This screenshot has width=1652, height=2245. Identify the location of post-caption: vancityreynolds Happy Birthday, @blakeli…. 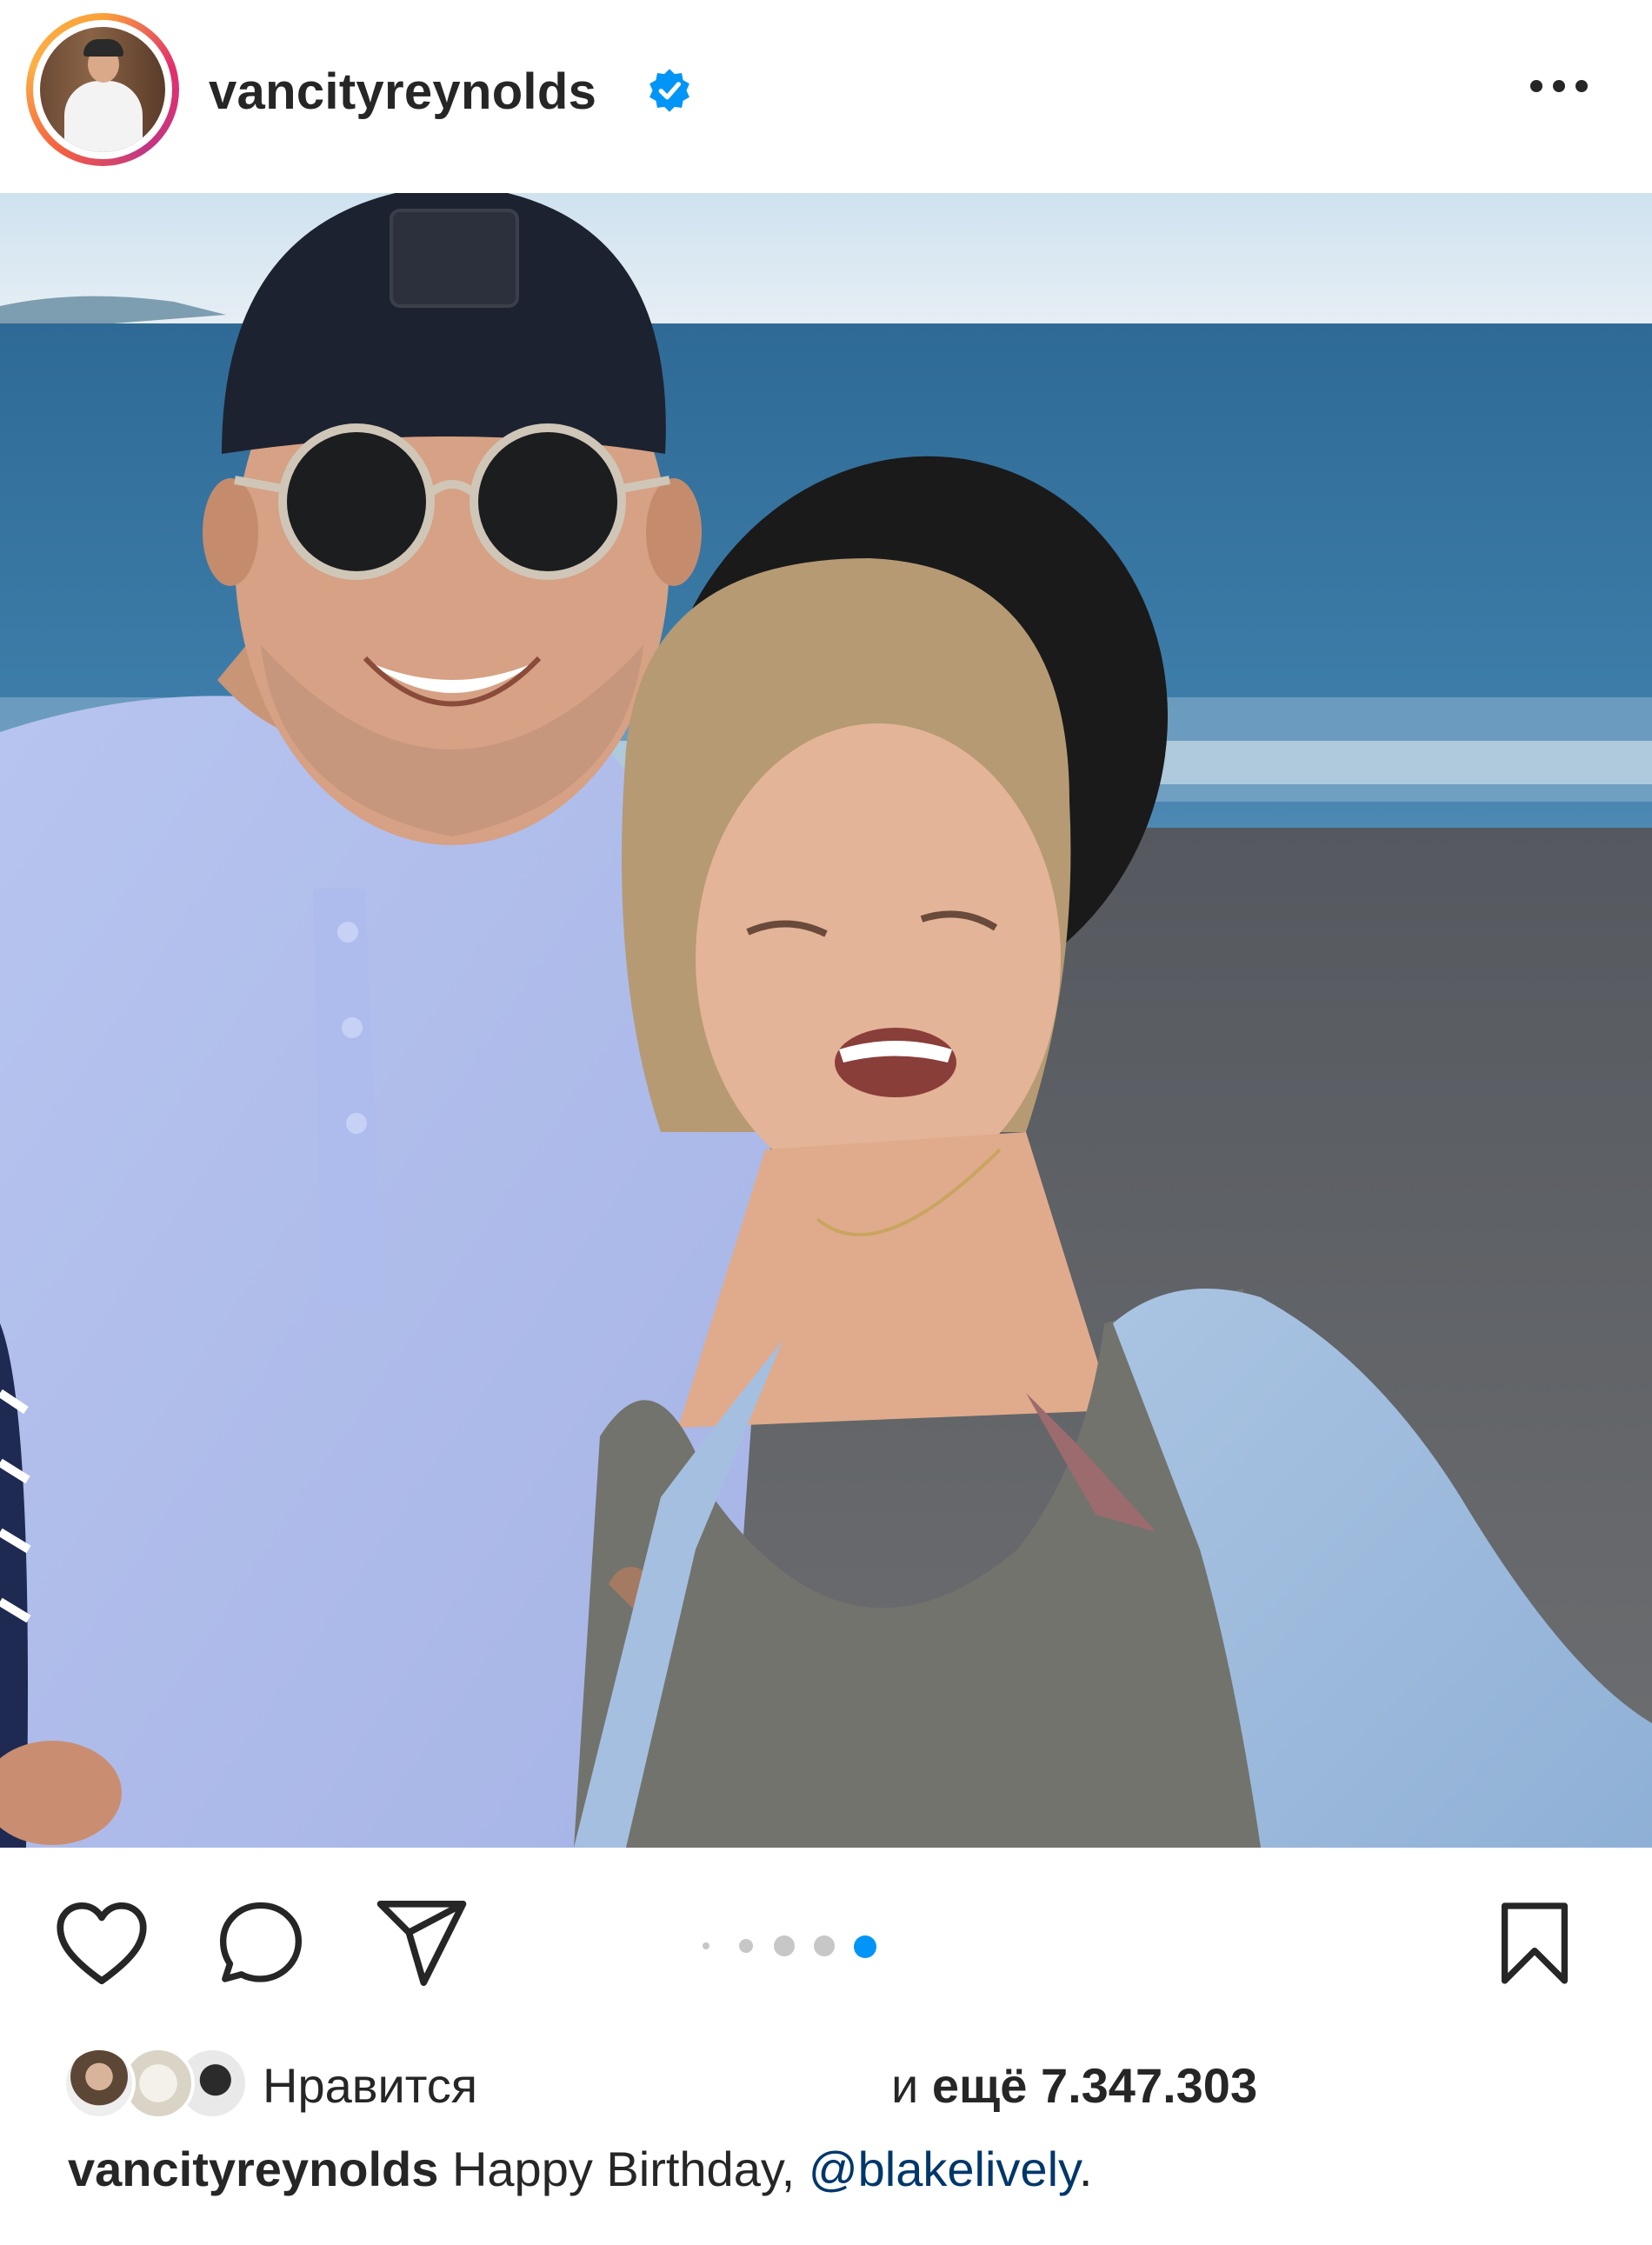
(580, 2169).